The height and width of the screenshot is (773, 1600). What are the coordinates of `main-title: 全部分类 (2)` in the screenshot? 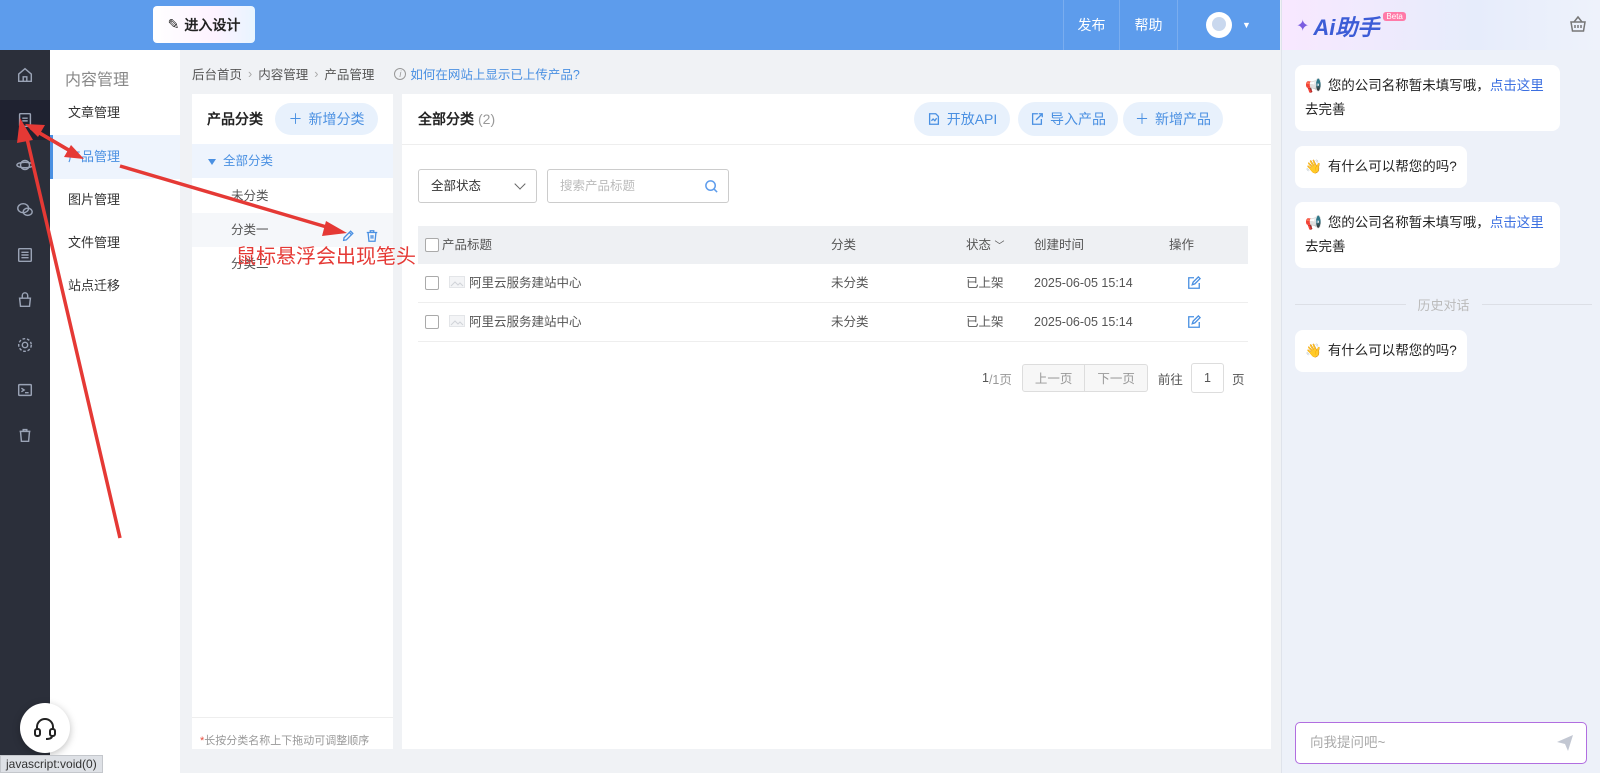 It's located at (456, 119).